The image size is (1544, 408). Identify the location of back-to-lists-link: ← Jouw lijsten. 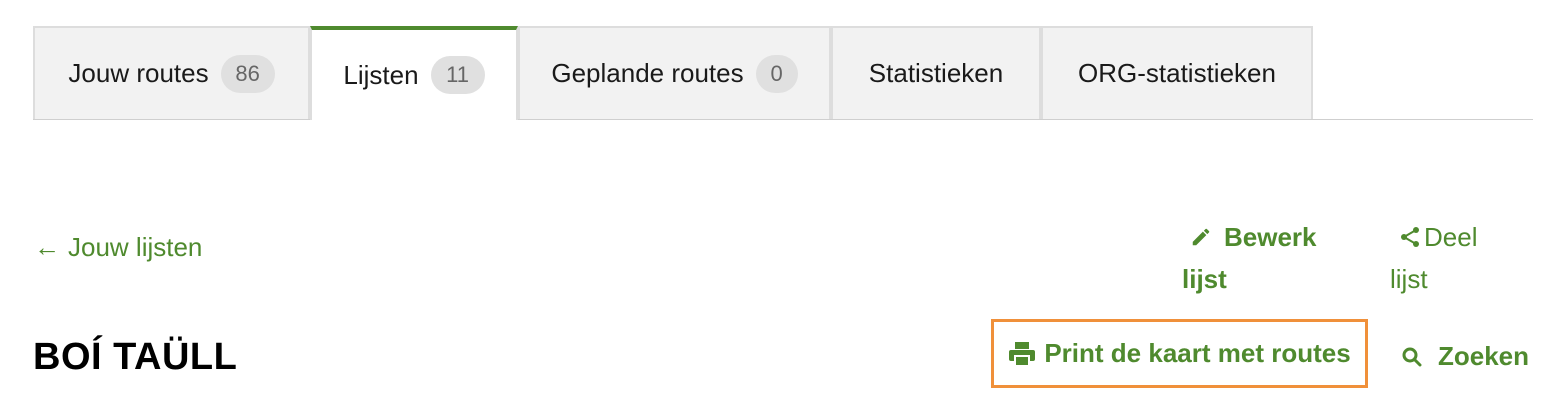
(118, 247).